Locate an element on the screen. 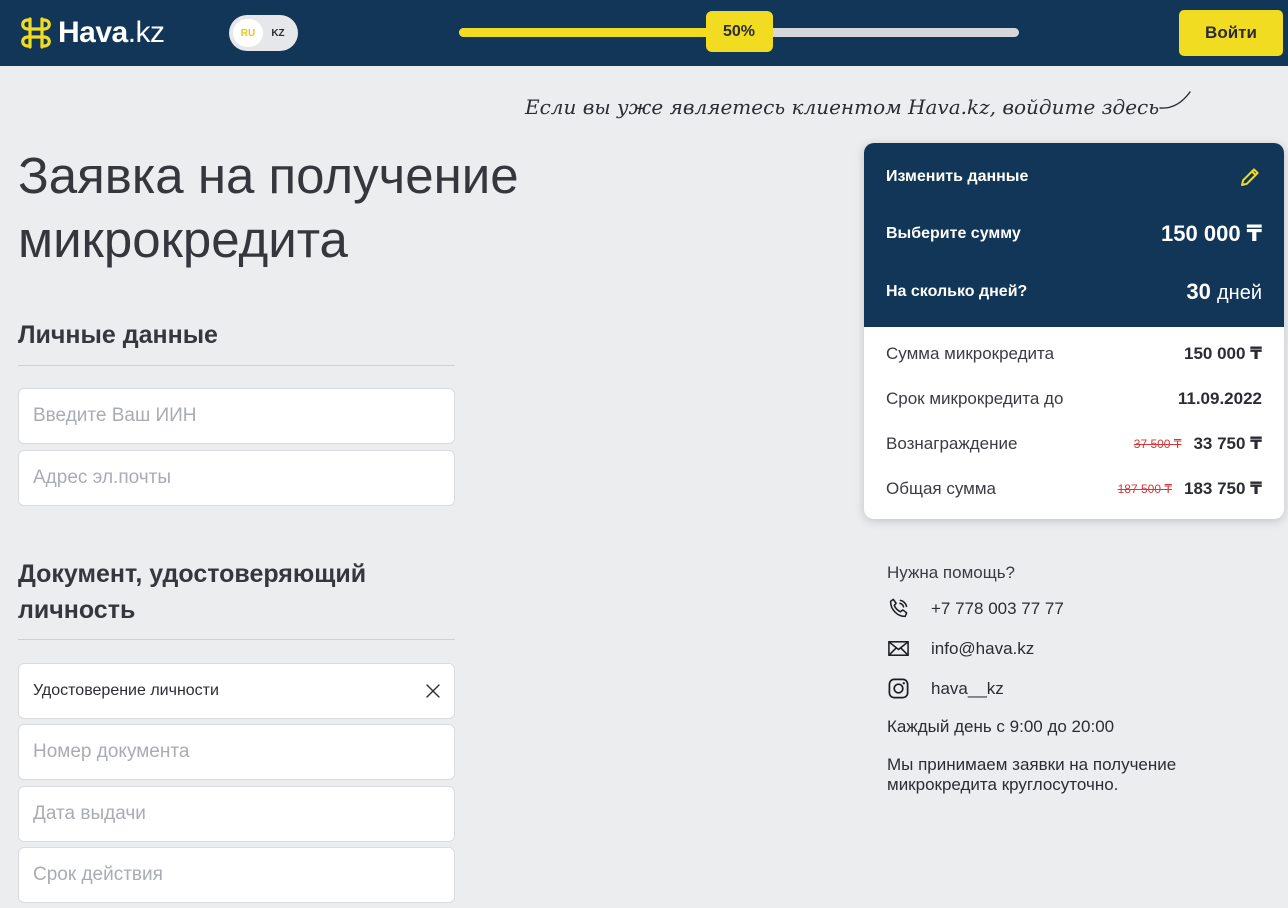 The image size is (1288, 908). phone-icon is located at coordinates (898, 608).